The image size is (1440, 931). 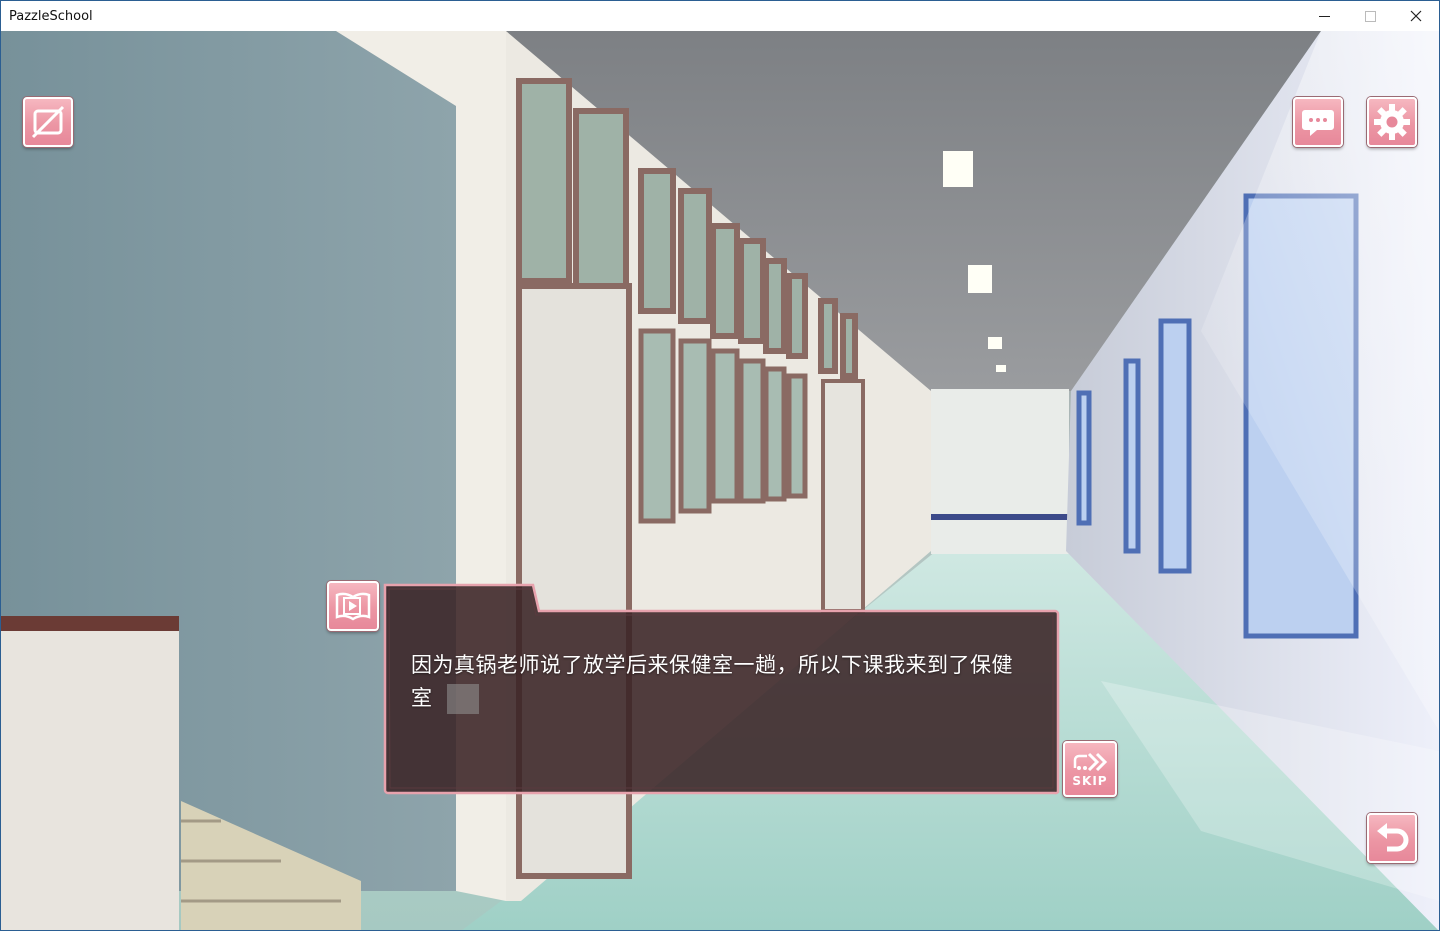 I want to click on fast-forward-icon, so click(x=1090, y=762).